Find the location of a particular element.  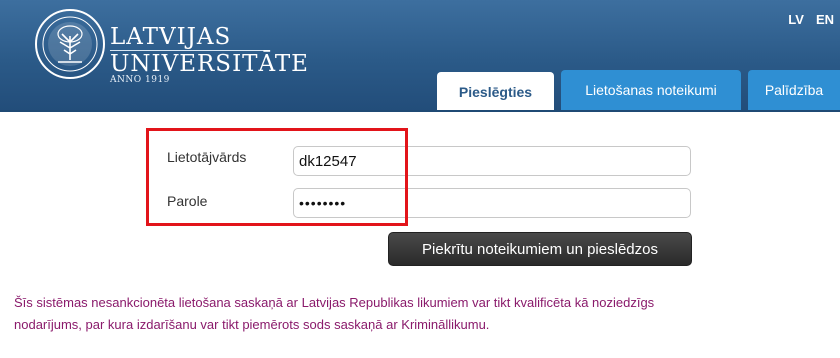

tab-help: Palīdzība is located at coordinates (794, 90).